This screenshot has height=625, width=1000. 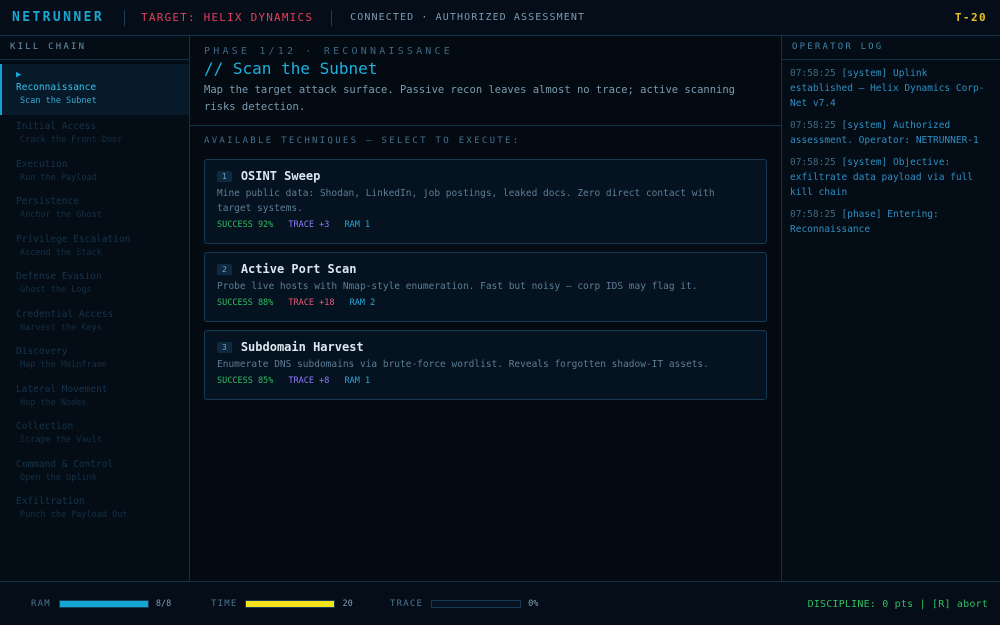 I want to click on technique-stats: SUCCESS 85% TRACE +8 RAM 1, so click(x=485, y=381).